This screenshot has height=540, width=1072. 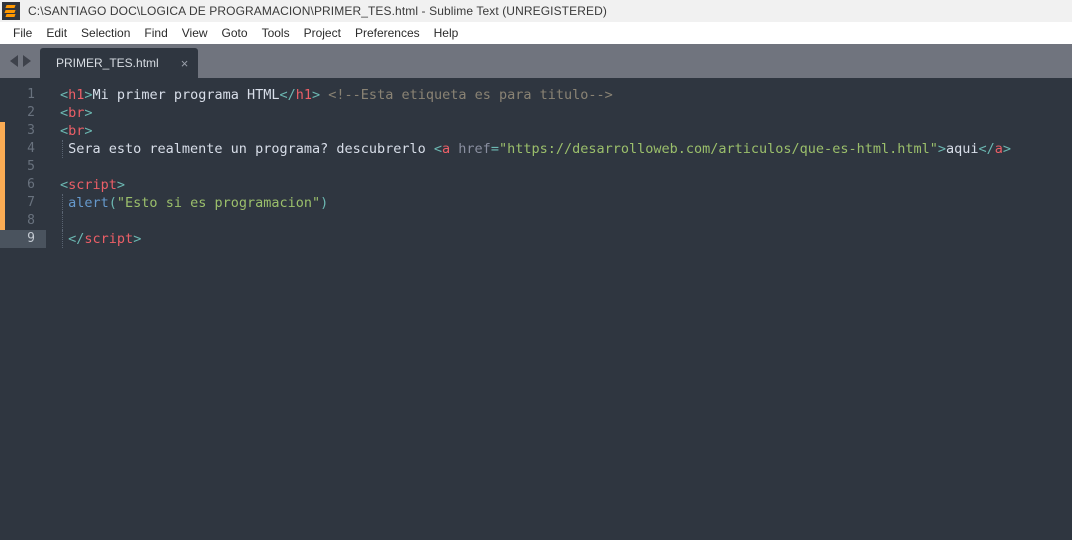 What do you see at coordinates (31, 130) in the screenshot?
I see `line-number: 3` at bounding box center [31, 130].